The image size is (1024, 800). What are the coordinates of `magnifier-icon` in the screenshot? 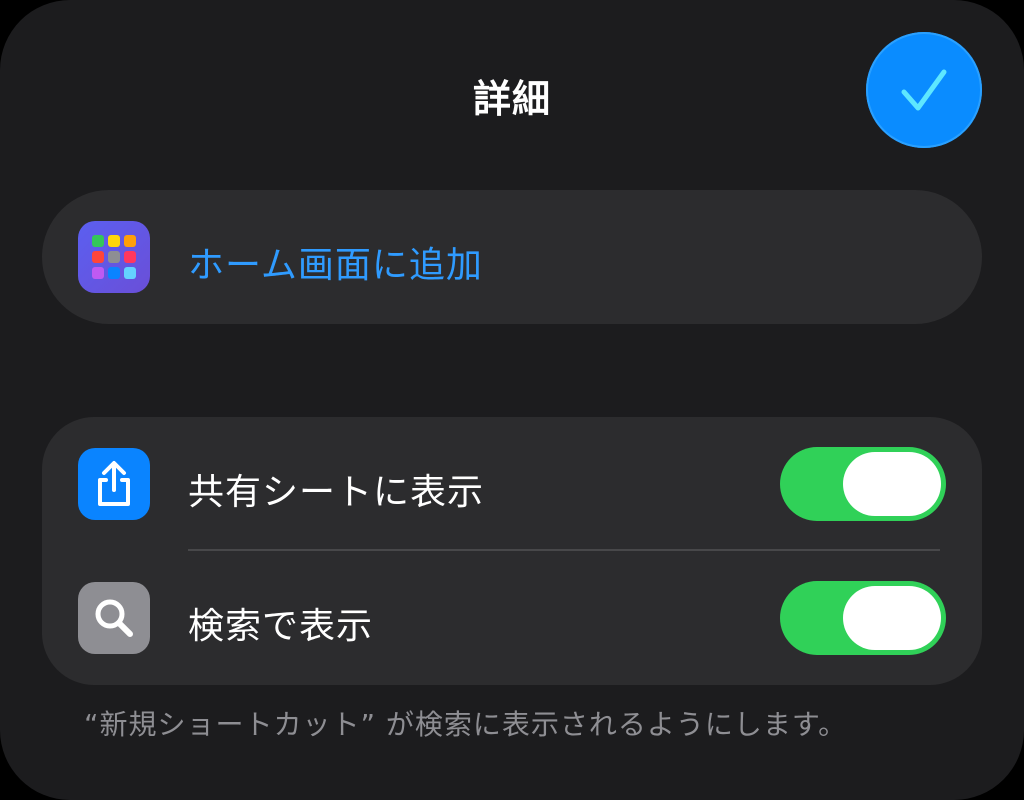 It's located at (114, 618).